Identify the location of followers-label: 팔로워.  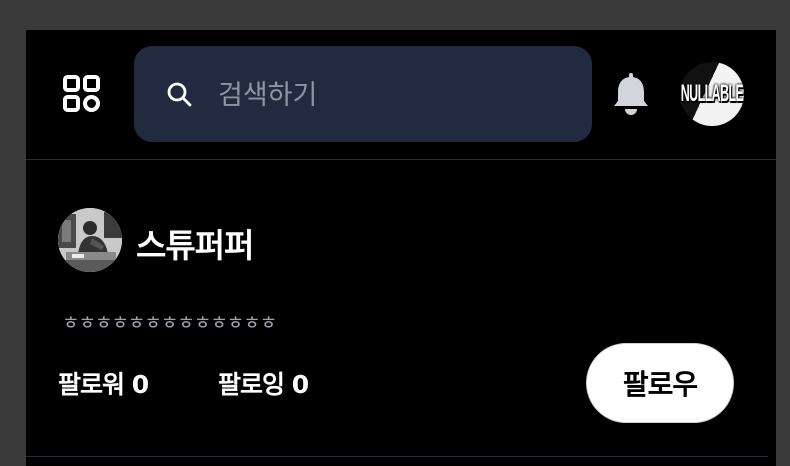
(91, 384).